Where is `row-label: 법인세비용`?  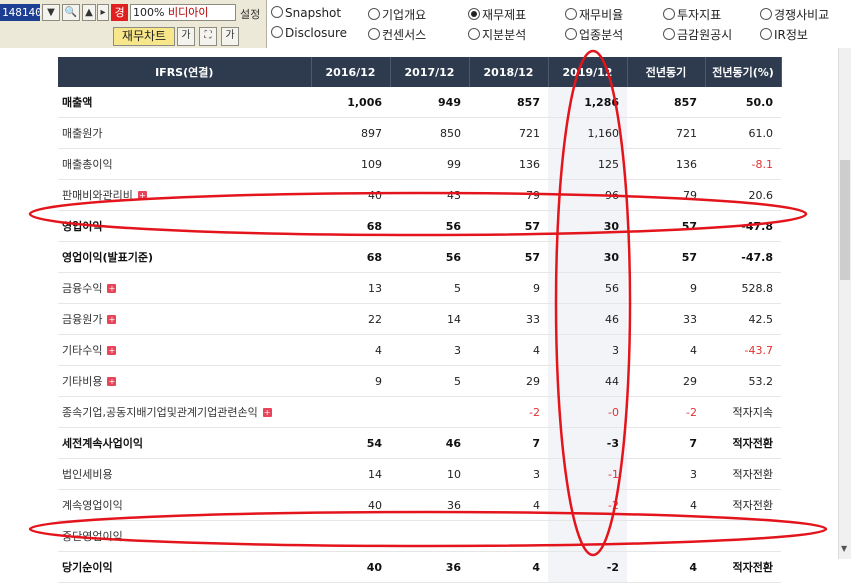 row-label: 법인세비용 is located at coordinates (87, 474).